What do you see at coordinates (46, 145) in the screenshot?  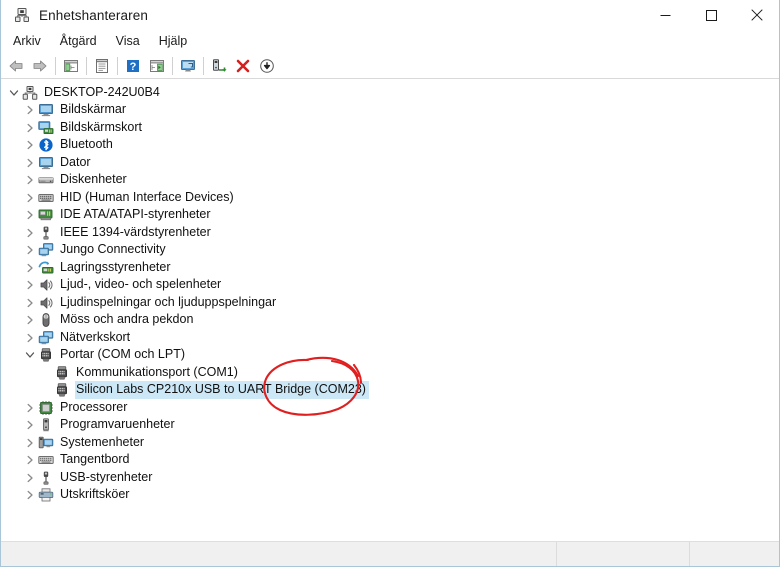 I see `bluetooth-icon` at bounding box center [46, 145].